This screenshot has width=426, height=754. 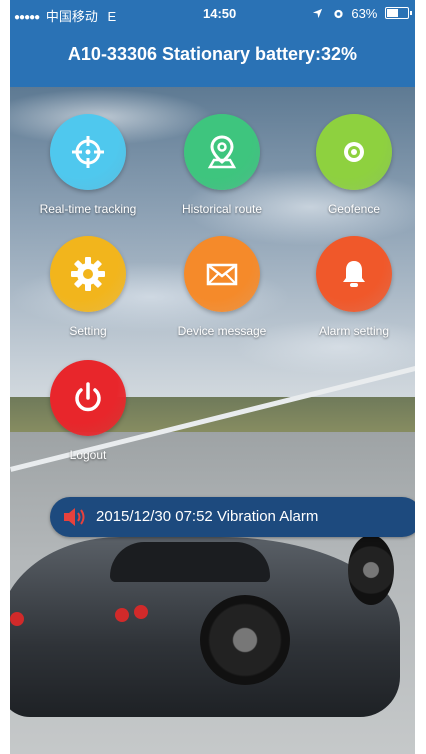 I want to click on map-pin-icon, so click(x=222, y=152).